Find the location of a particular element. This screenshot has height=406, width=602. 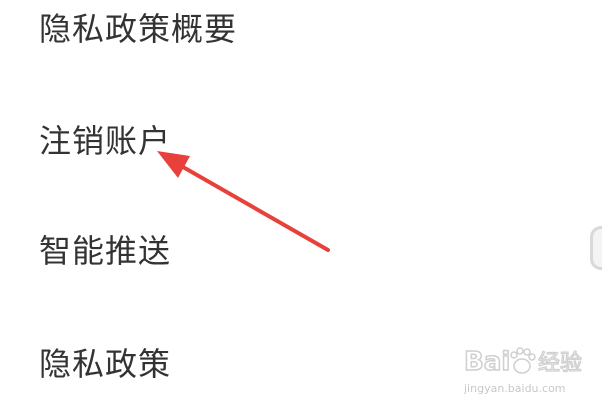

baidu-jingyan-watermark: Bai 经验 jingyan.baidu.com is located at coordinates (522, 369).